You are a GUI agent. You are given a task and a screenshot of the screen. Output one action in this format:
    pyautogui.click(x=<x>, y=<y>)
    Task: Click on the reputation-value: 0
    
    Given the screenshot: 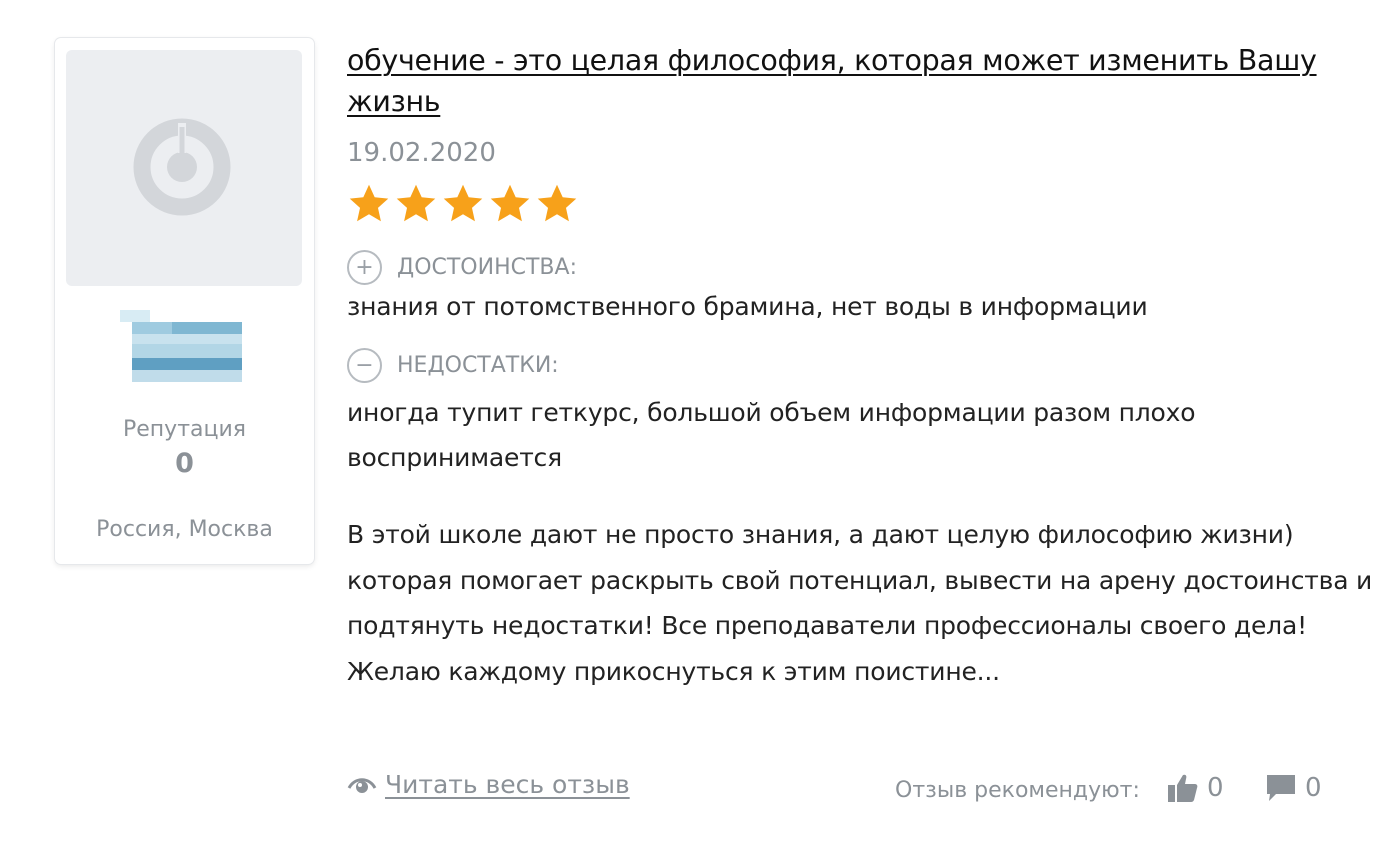 What is the action you would take?
    pyautogui.click(x=184, y=463)
    